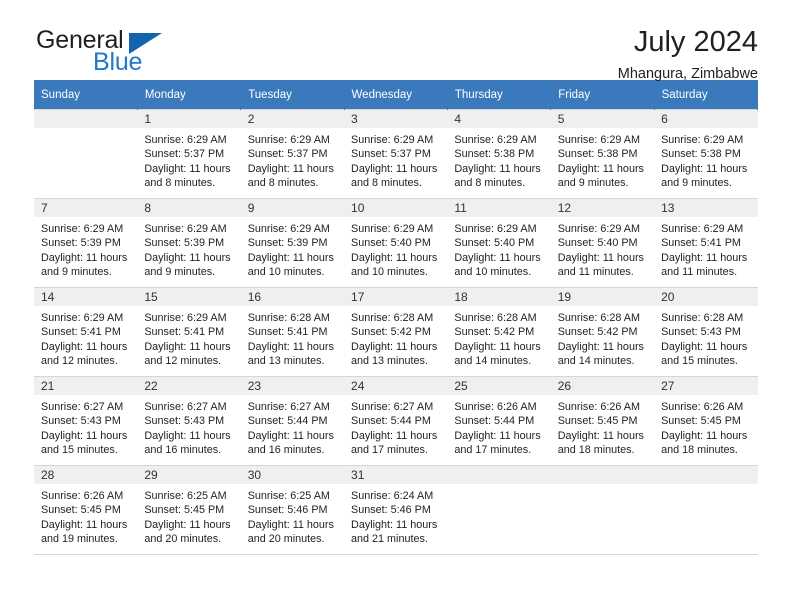  Describe the element at coordinates (391, 332) in the screenshot. I see `sunset-text: Sunset: 5:42 PM` at that location.